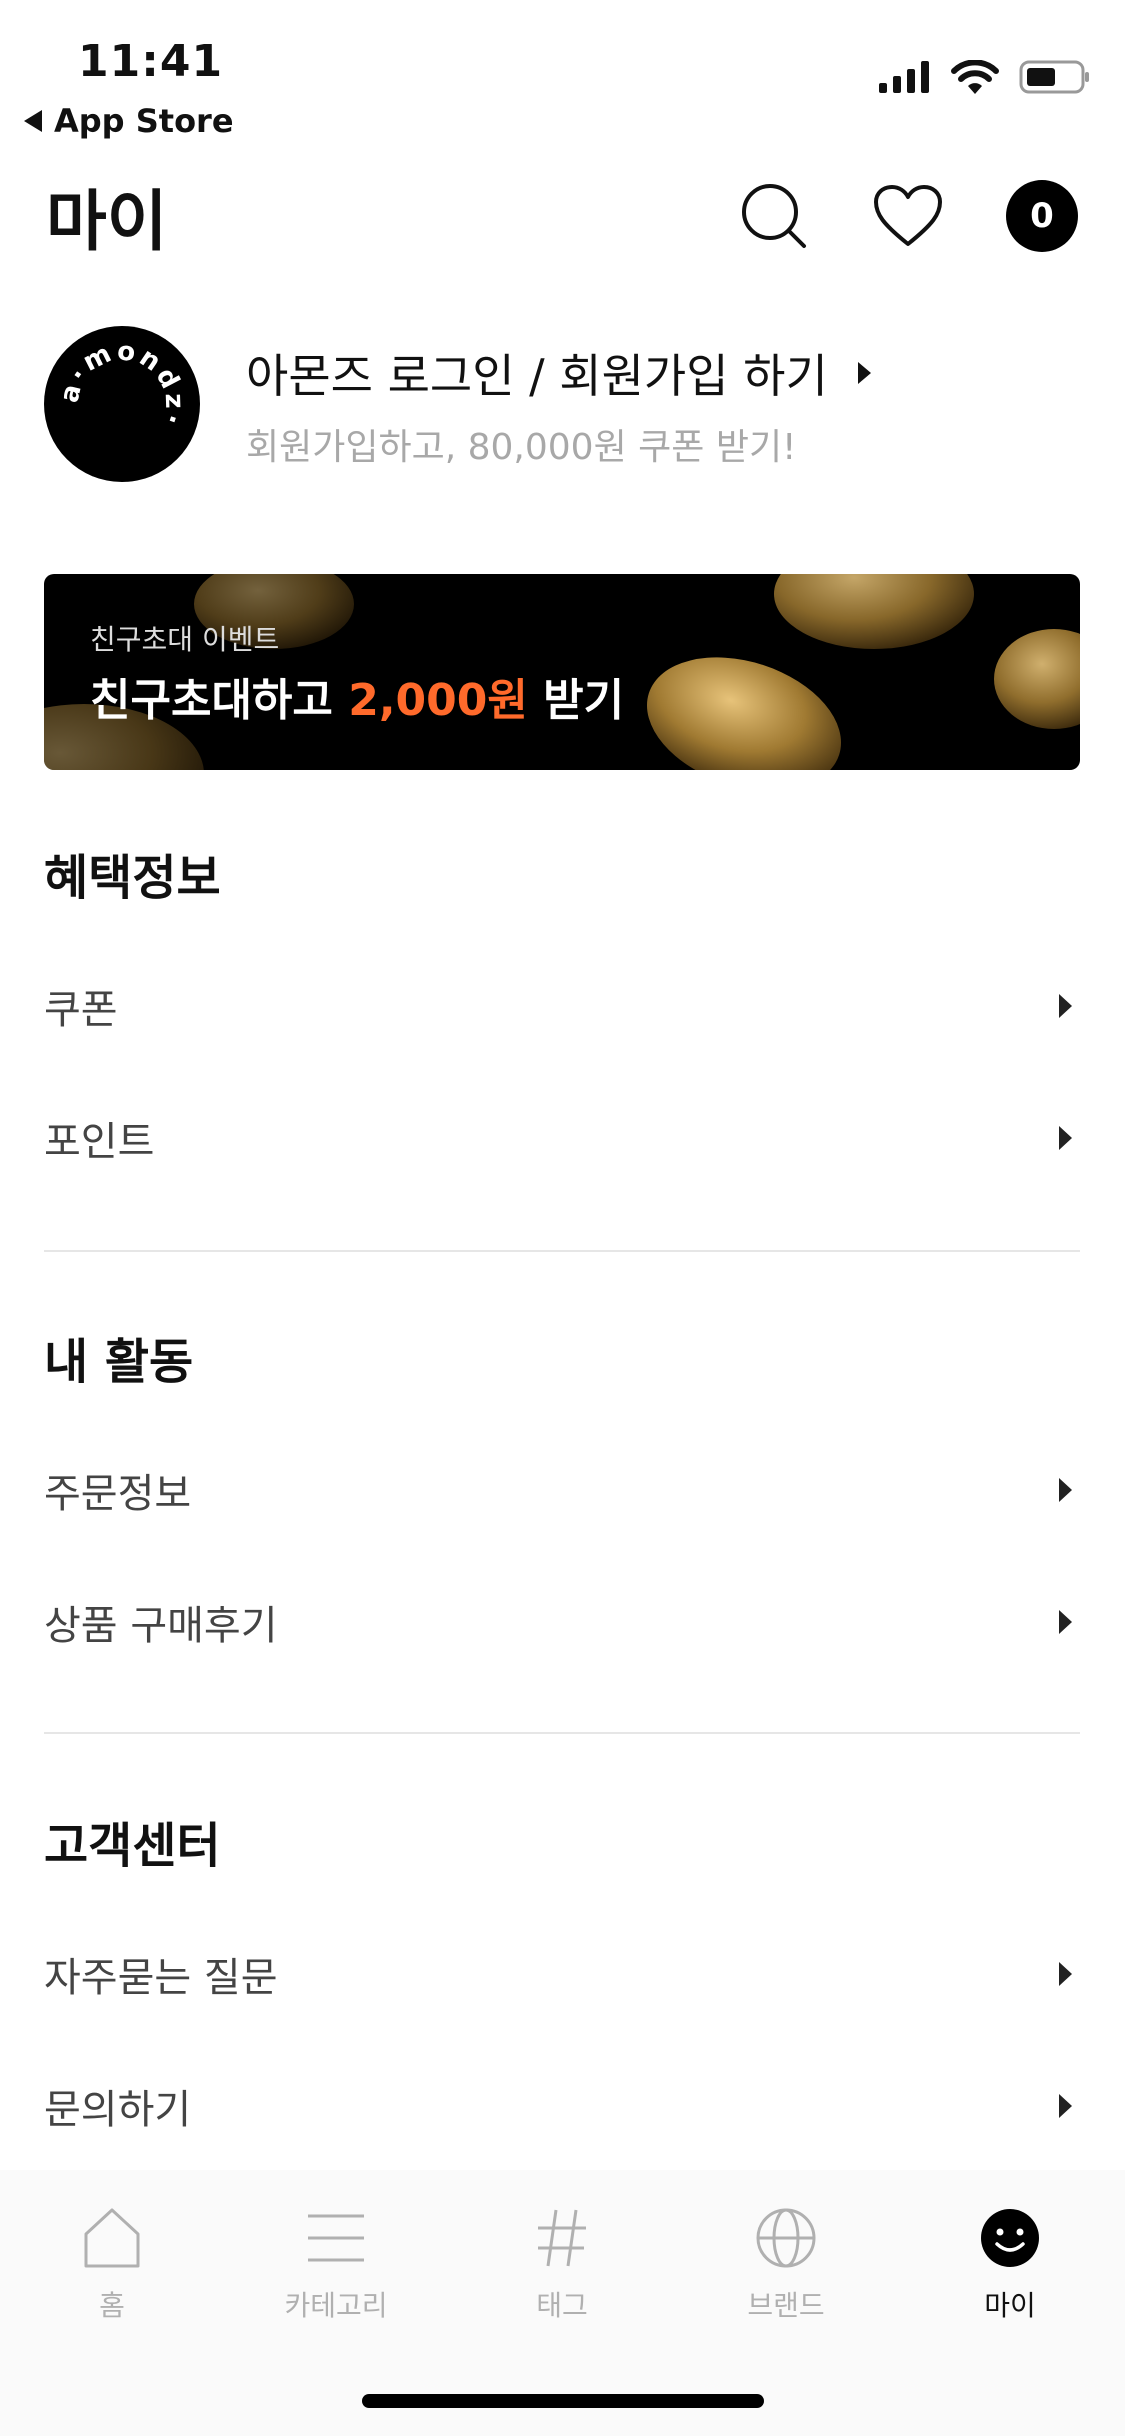  I want to click on svg-text: a·mondz·, so click(121, 383).